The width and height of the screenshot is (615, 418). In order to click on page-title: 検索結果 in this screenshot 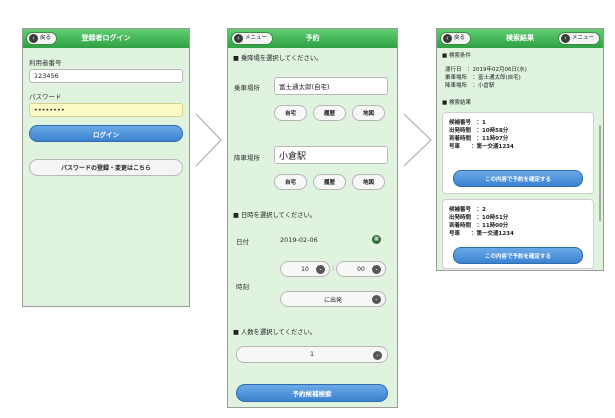, I will do `click(520, 38)`.